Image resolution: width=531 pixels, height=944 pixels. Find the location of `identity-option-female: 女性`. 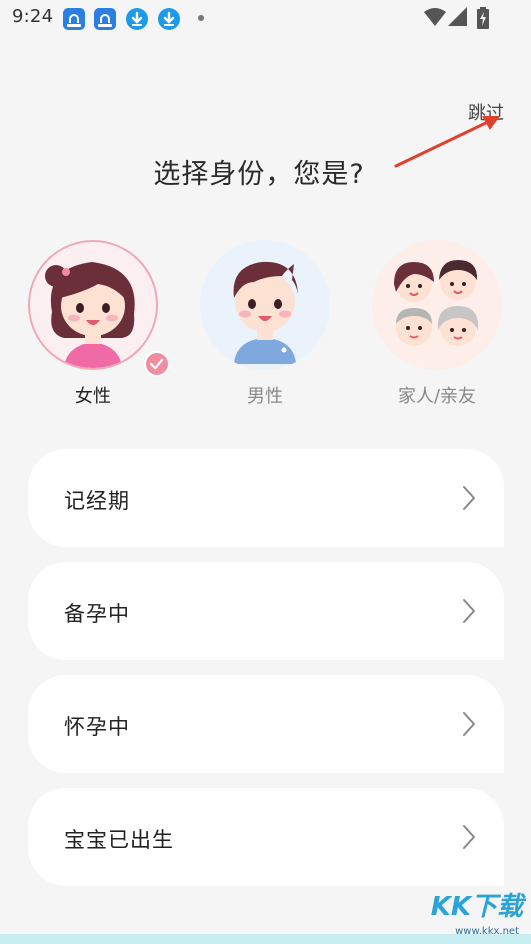

identity-option-female: 女性 is located at coordinates (93, 325).